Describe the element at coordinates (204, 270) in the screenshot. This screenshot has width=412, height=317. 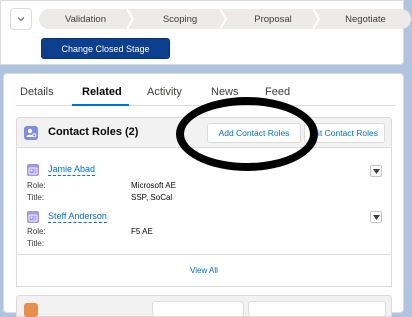
I see `view-all-link: View All` at that location.